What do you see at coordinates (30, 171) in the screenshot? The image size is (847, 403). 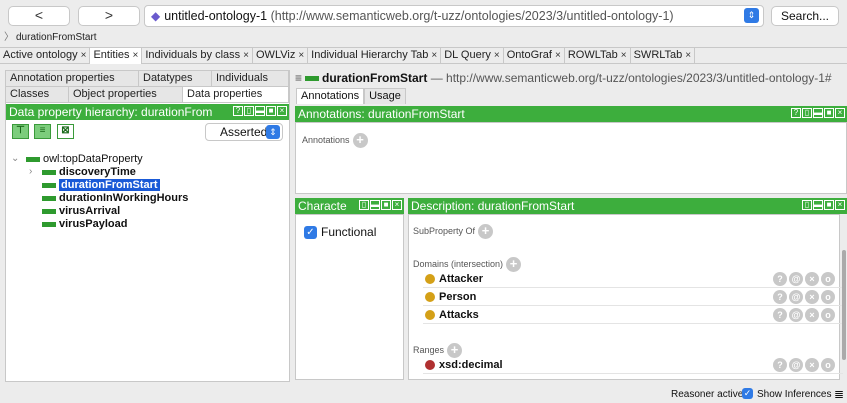 I see `chevron-right-icon: ›` at bounding box center [30, 171].